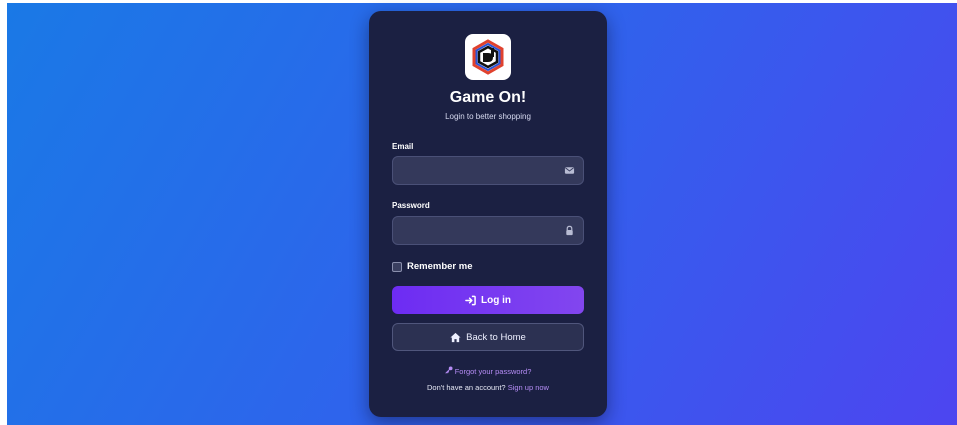 The image size is (957, 425). I want to click on hexagon-d-logo, so click(488, 57).